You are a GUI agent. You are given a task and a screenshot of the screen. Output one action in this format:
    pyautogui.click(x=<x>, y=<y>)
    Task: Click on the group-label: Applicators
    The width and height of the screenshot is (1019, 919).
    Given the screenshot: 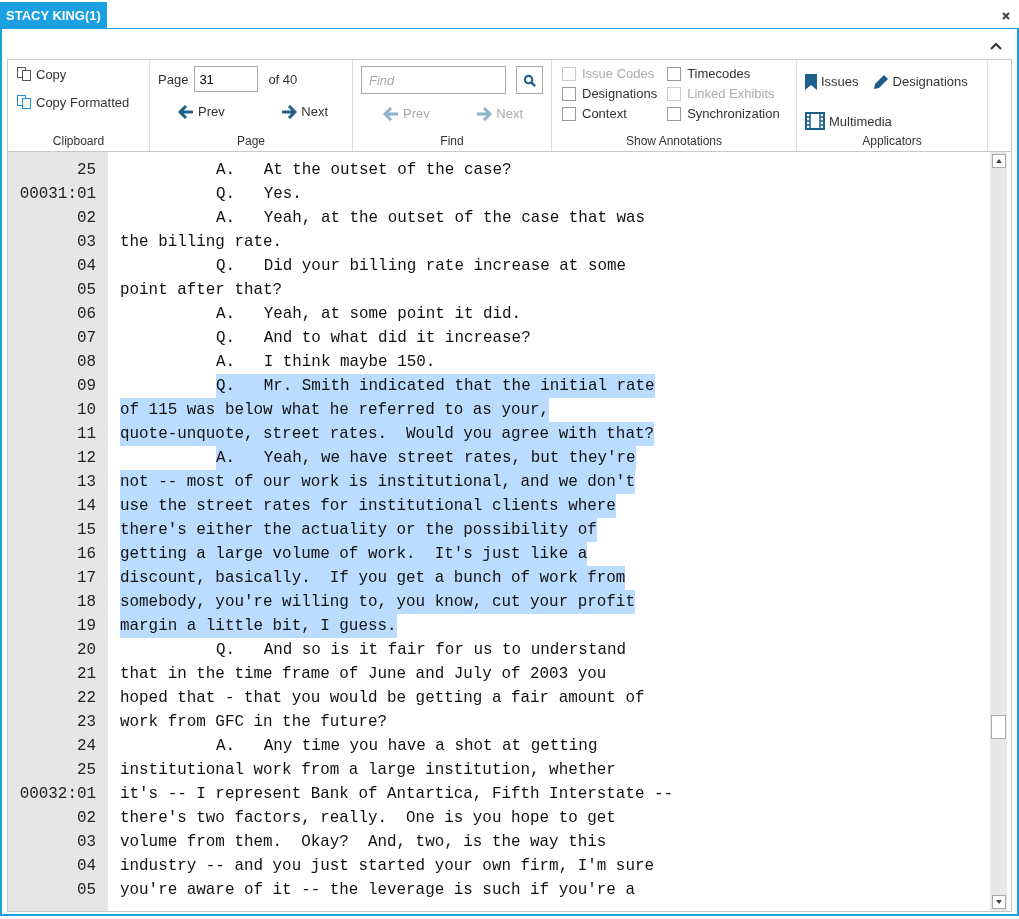 What is the action you would take?
    pyautogui.click(x=892, y=142)
    